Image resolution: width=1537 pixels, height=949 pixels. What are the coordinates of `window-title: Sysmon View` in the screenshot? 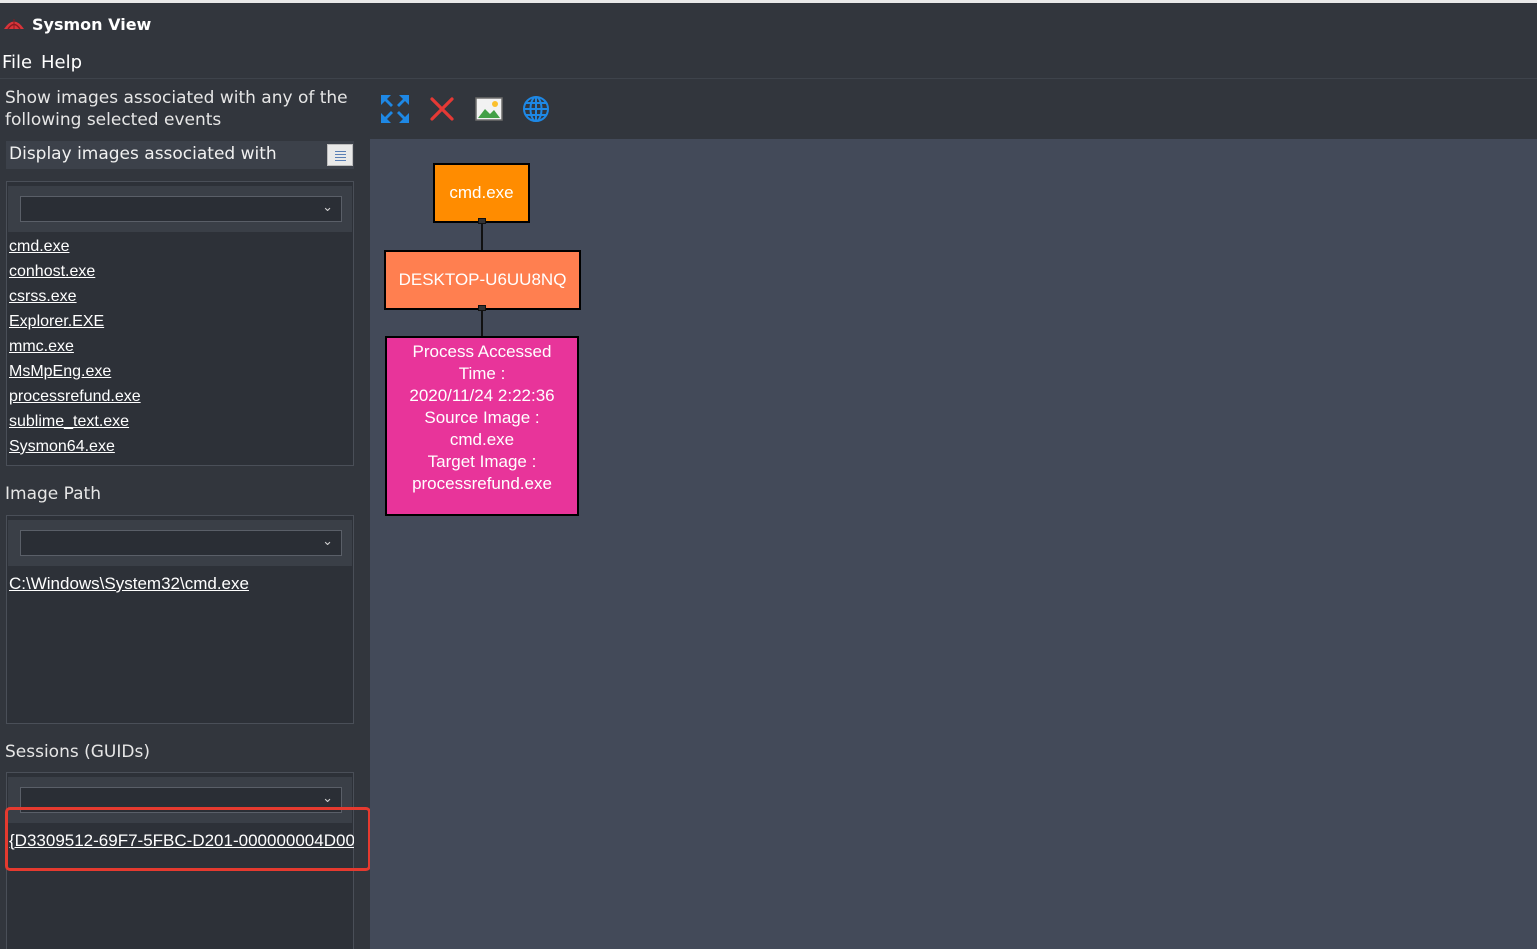 It's located at (92, 24).